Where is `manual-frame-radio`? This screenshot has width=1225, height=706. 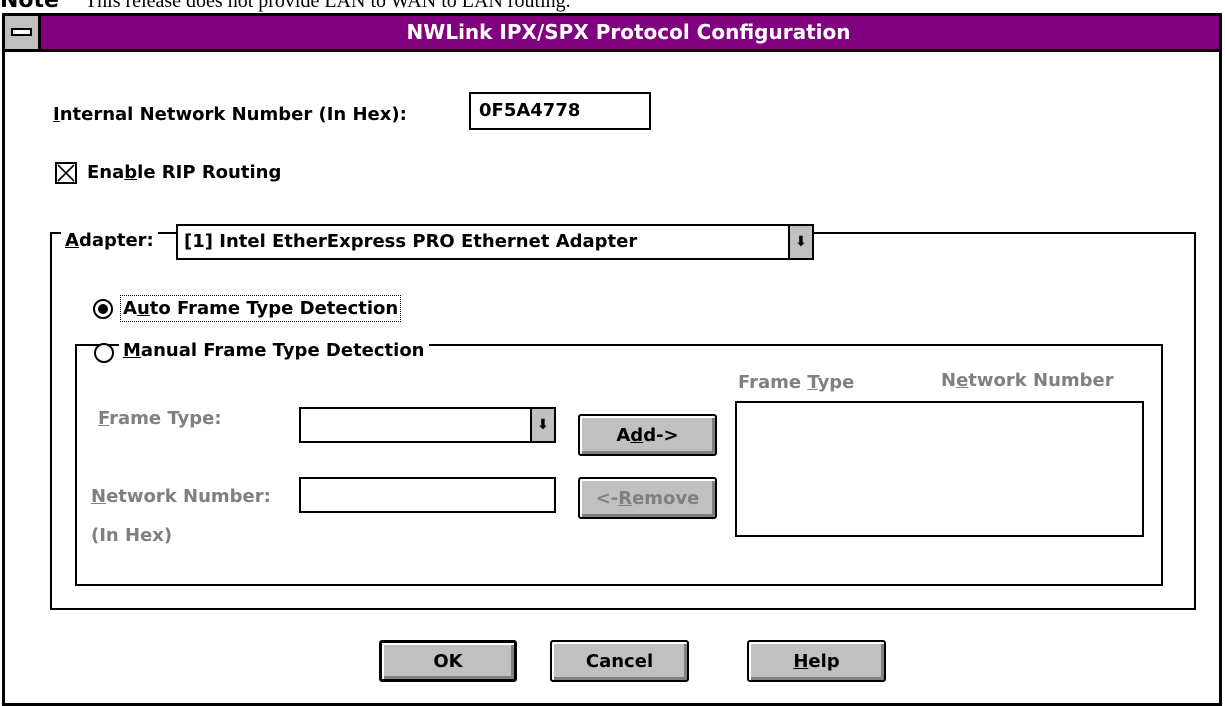
manual-frame-radio is located at coordinates (104, 353).